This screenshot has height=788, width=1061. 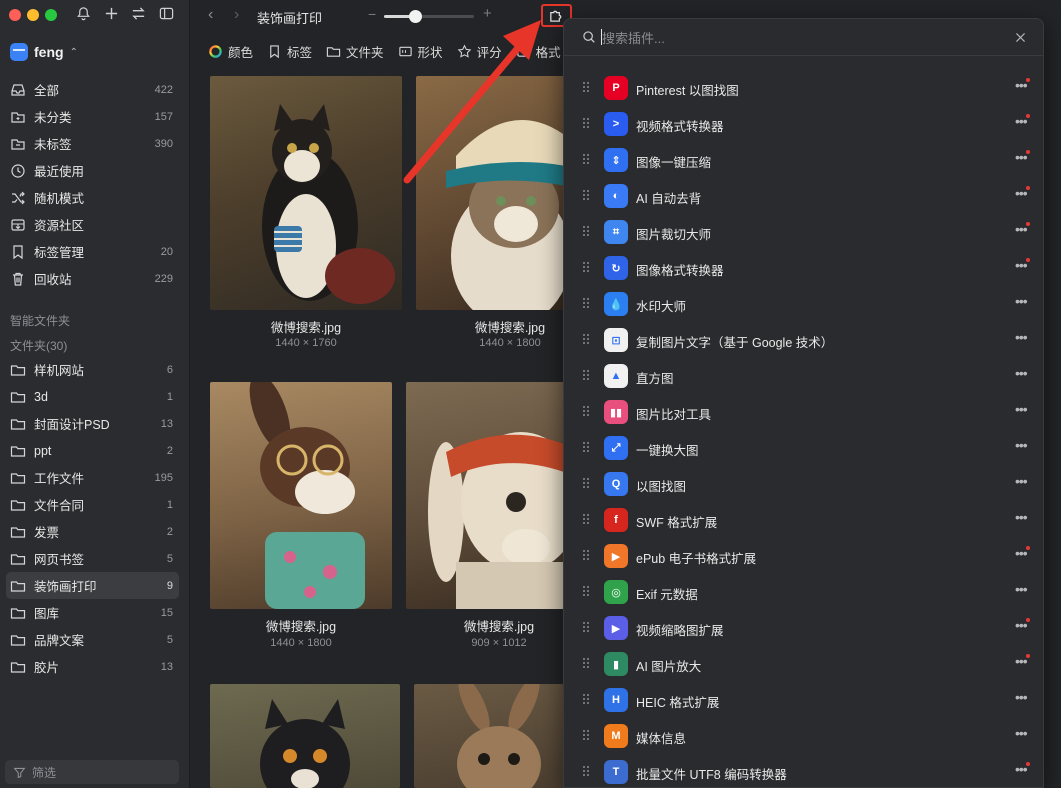 What do you see at coordinates (803, 592) in the screenshot?
I see `plugin-item: ◎ Exif 元数据 •••` at bounding box center [803, 592].